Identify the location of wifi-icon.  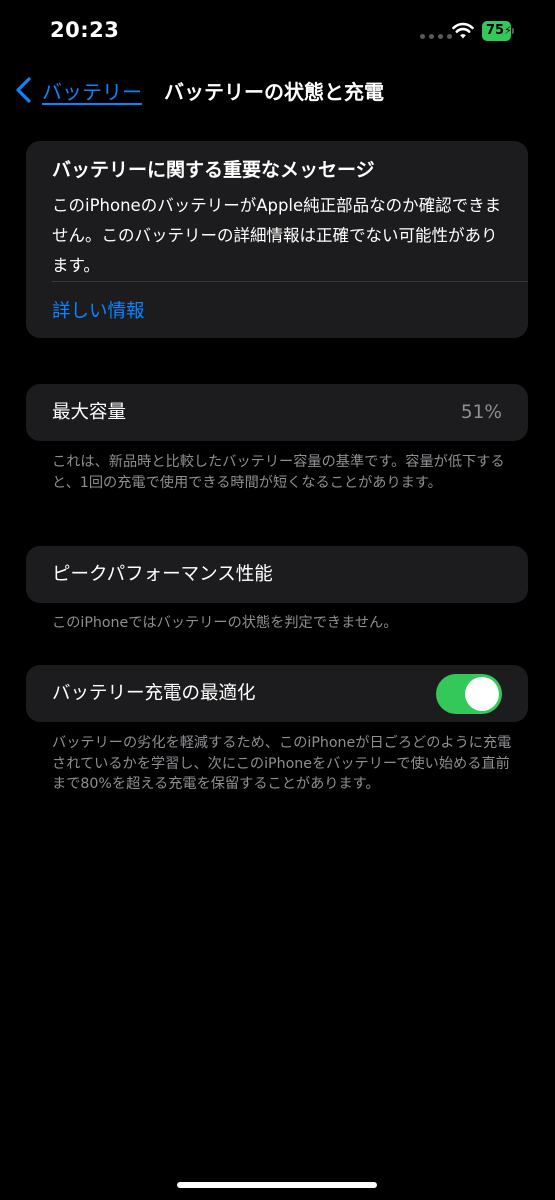
(463, 30).